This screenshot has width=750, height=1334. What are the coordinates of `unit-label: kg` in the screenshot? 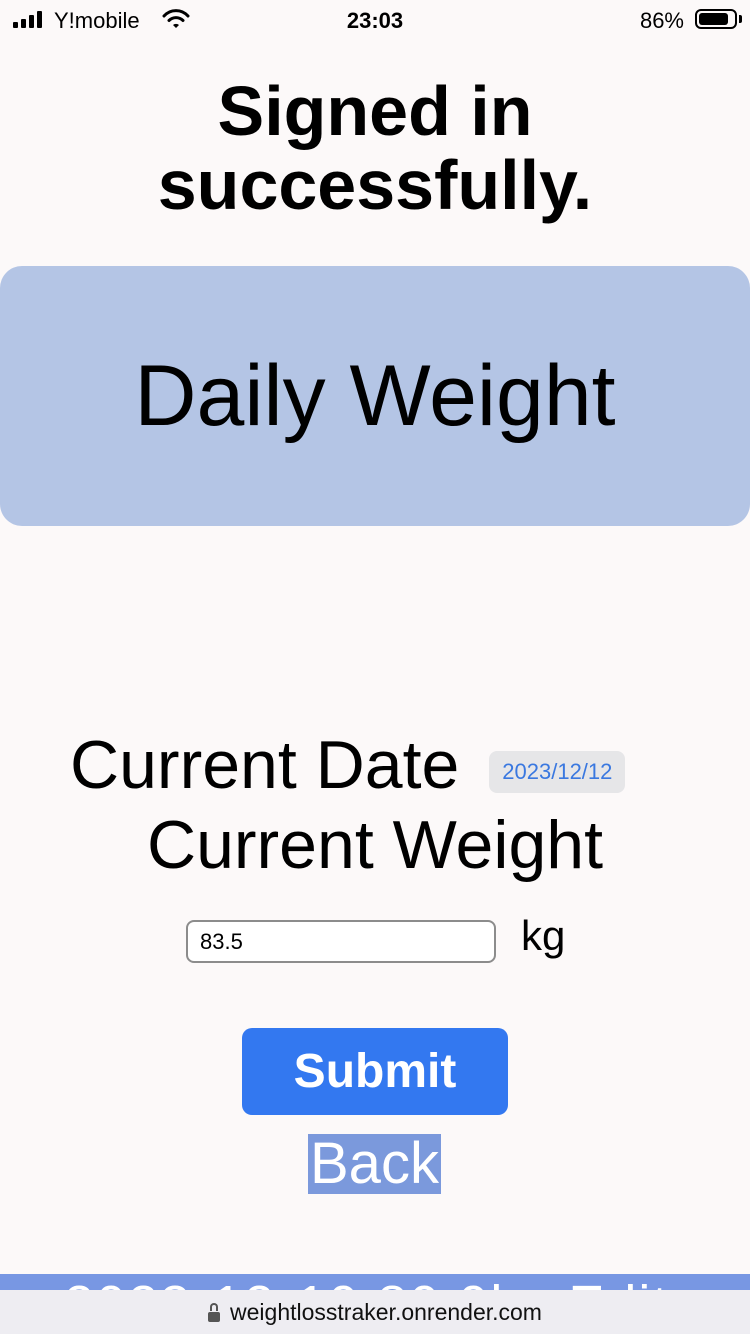 It's located at (543, 935).